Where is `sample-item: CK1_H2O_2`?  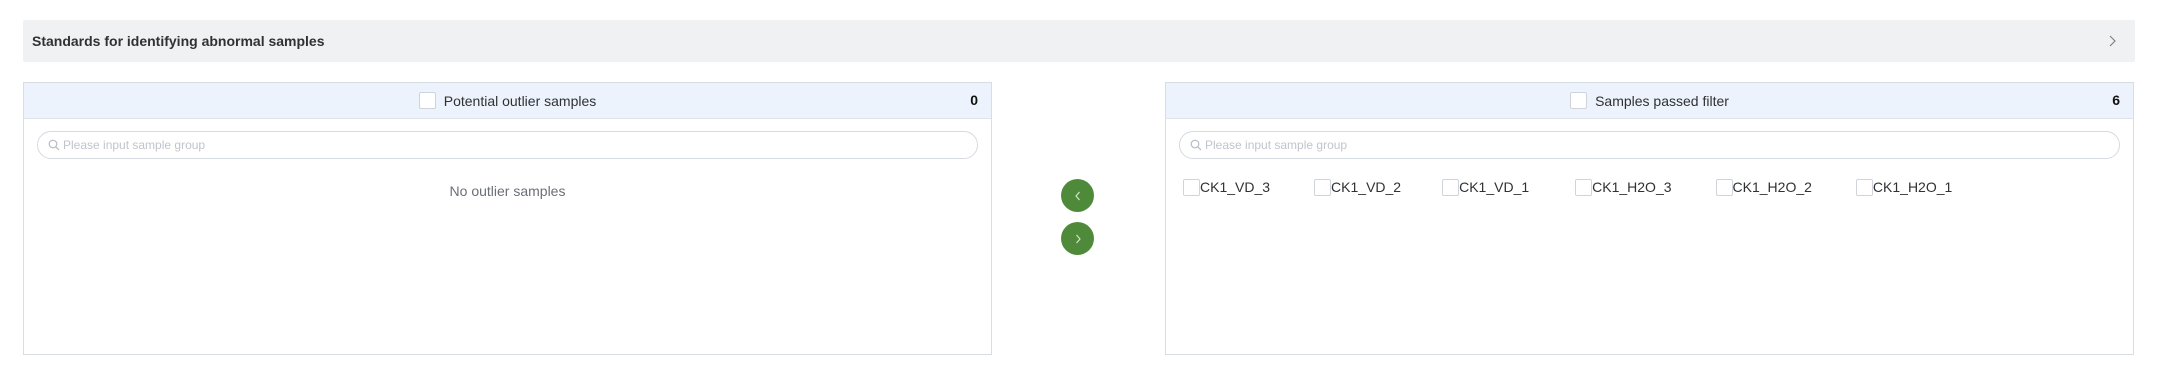 sample-item: CK1_H2O_2 is located at coordinates (1763, 187).